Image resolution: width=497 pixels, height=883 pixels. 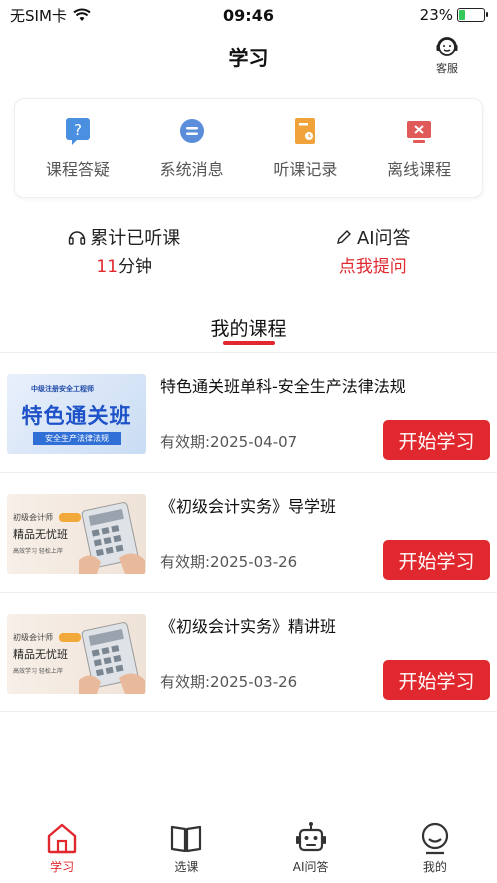 I want to click on tab-label: AI问答, so click(x=310, y=867).